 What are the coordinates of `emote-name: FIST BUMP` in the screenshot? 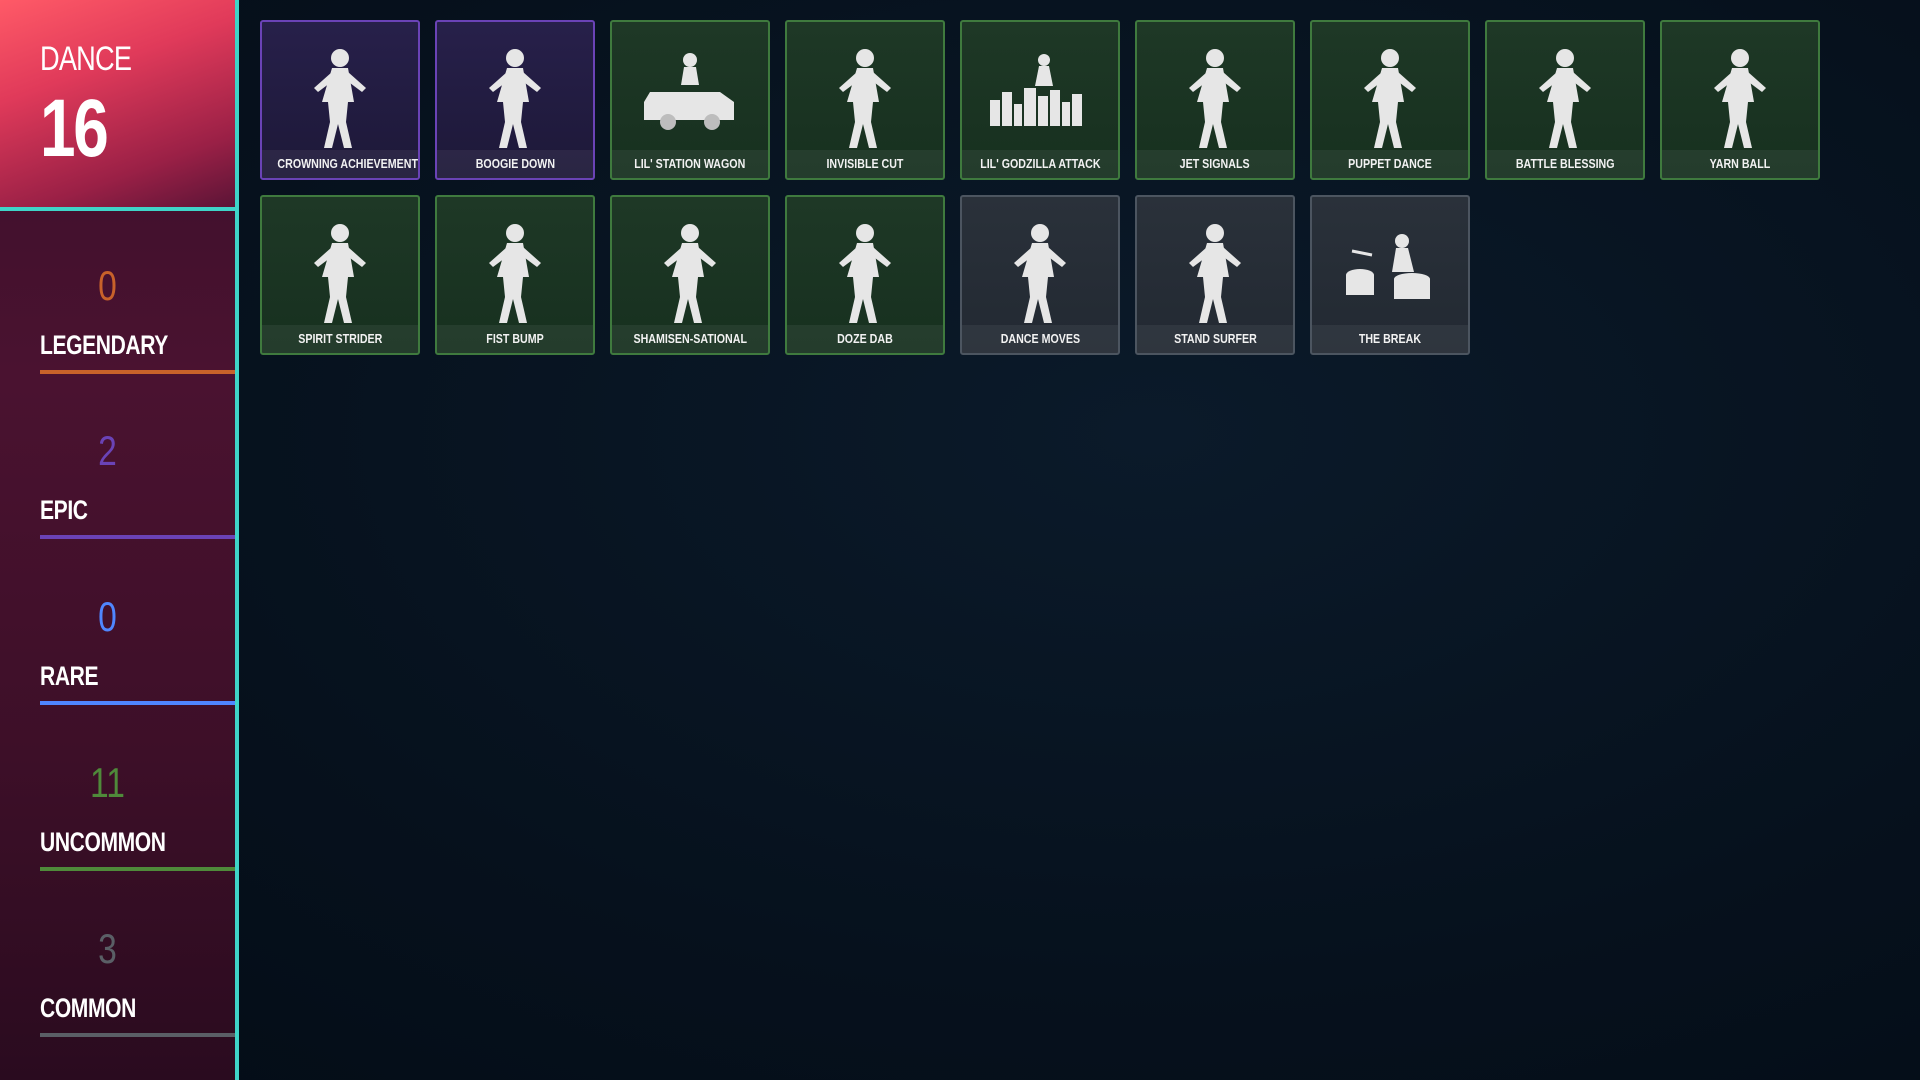 It's located at (515, 339).